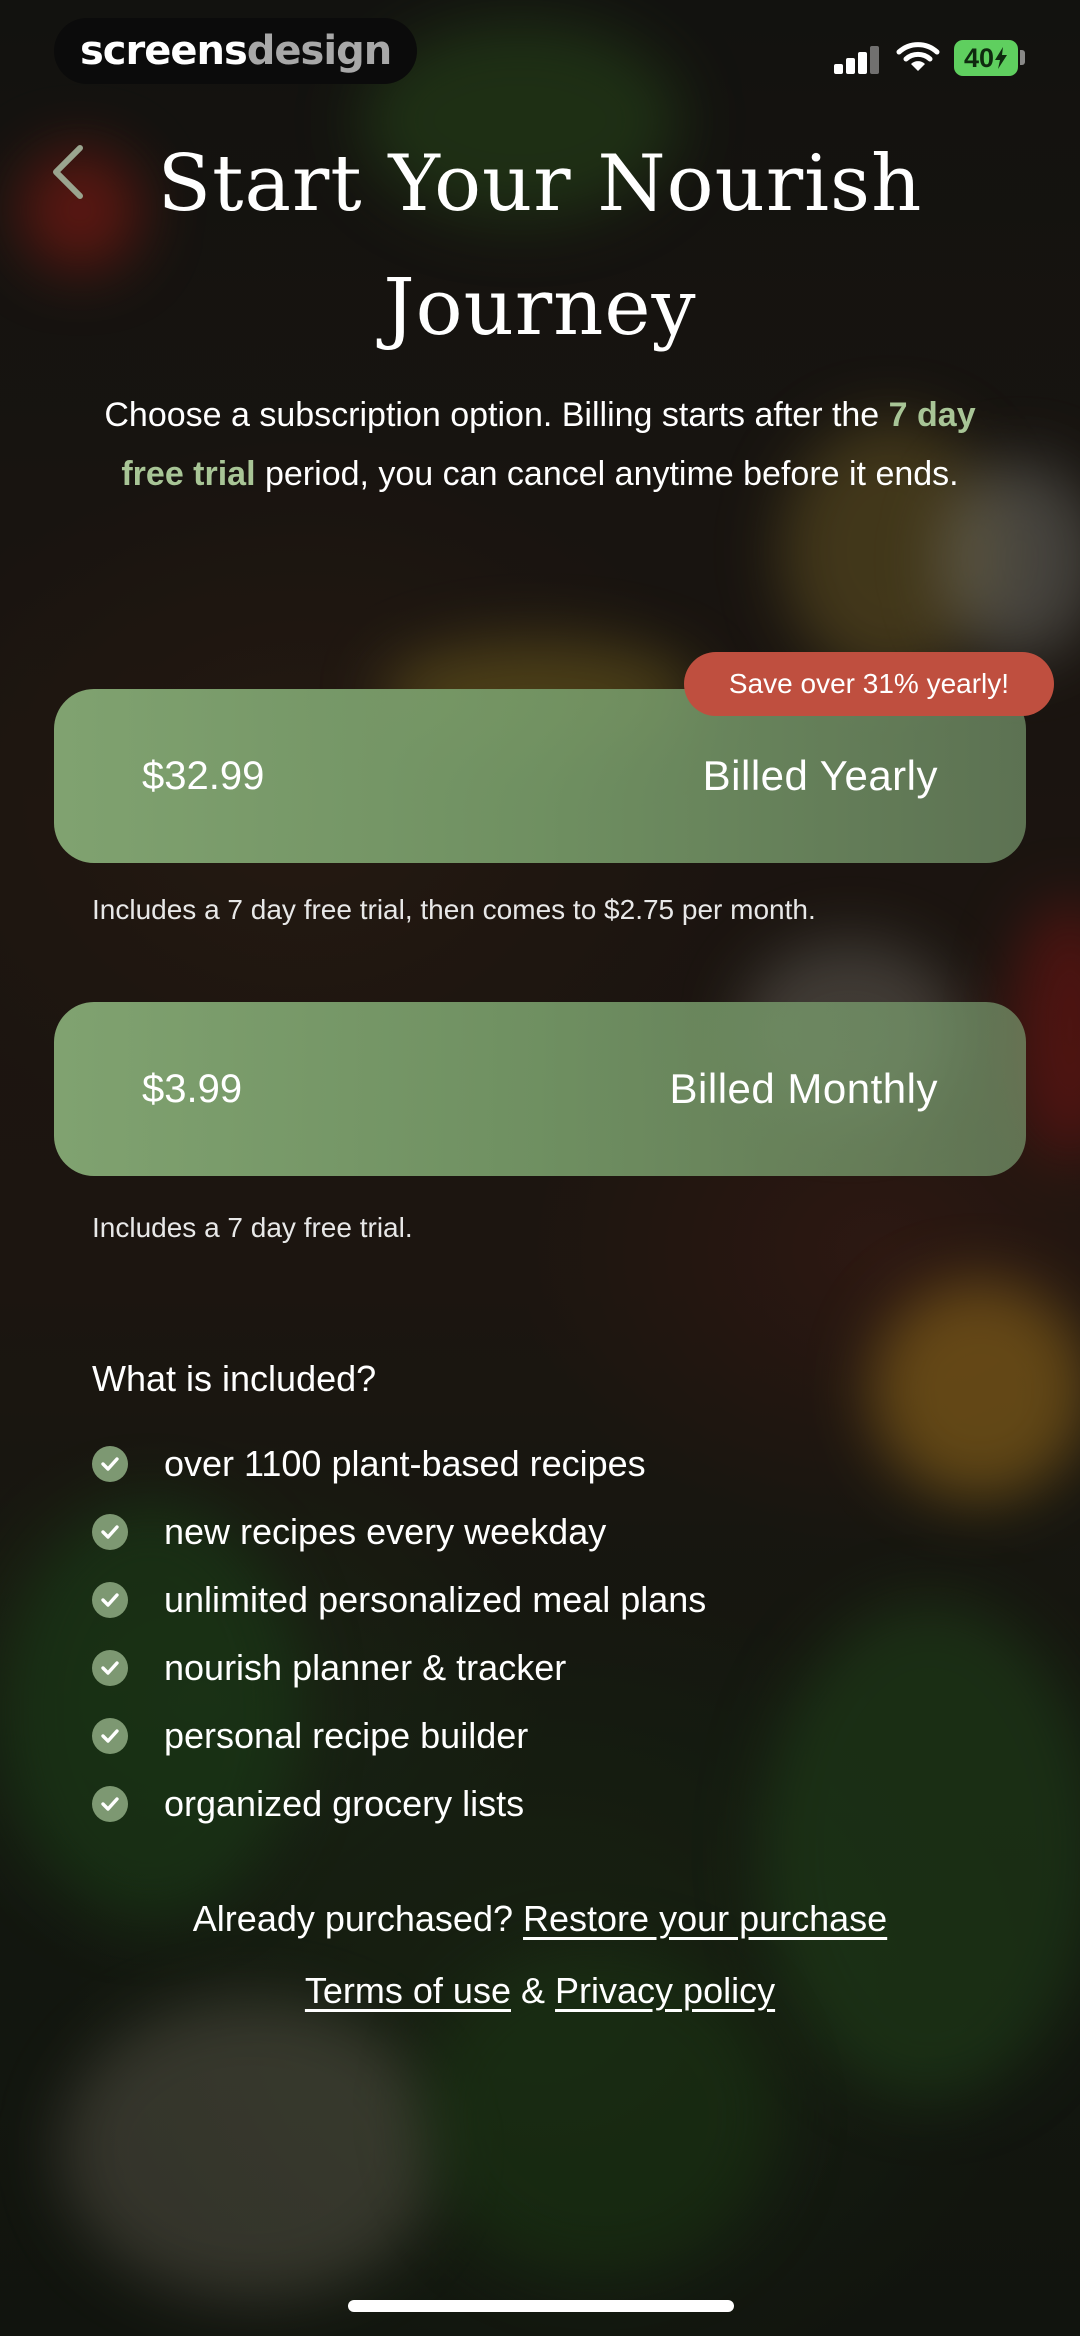 The width and height of the screenshot is (1080, 2336). I want to click on brand-part-1: screens, so click(164, 51).